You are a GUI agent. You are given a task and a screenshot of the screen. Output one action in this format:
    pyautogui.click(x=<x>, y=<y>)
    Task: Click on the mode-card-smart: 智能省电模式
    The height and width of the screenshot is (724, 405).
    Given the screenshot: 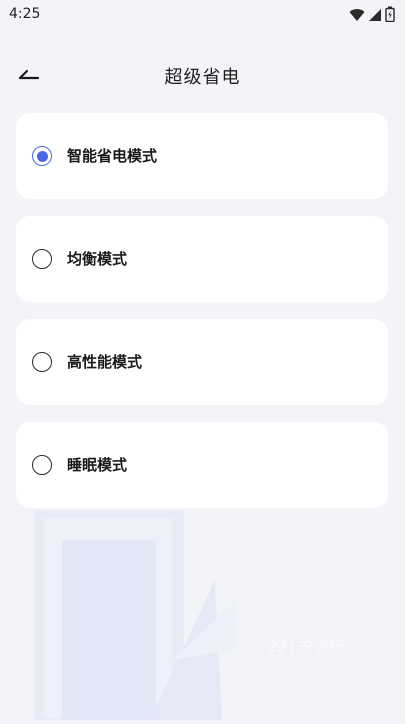 What is the action you would take?
    pyautogui.click(x=202, y=156)
    